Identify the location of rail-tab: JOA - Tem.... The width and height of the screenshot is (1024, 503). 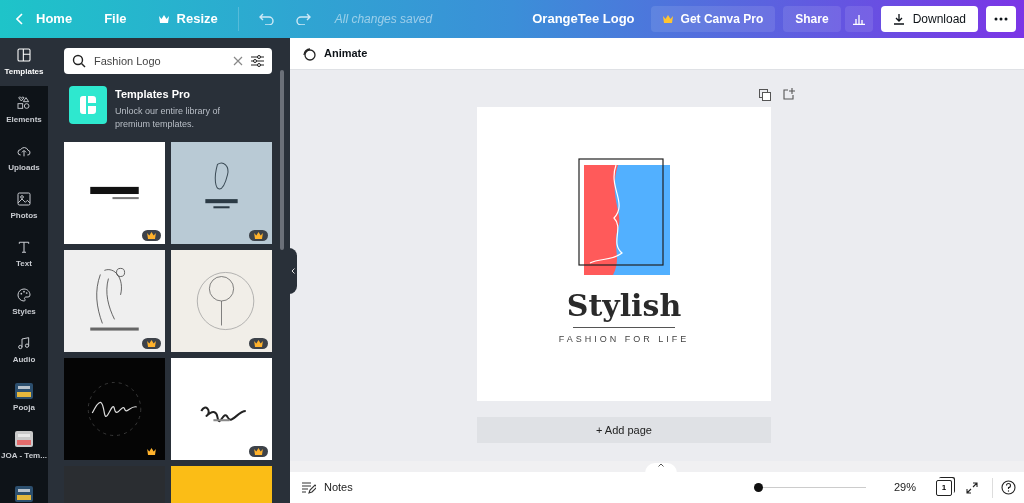
(24, 446).